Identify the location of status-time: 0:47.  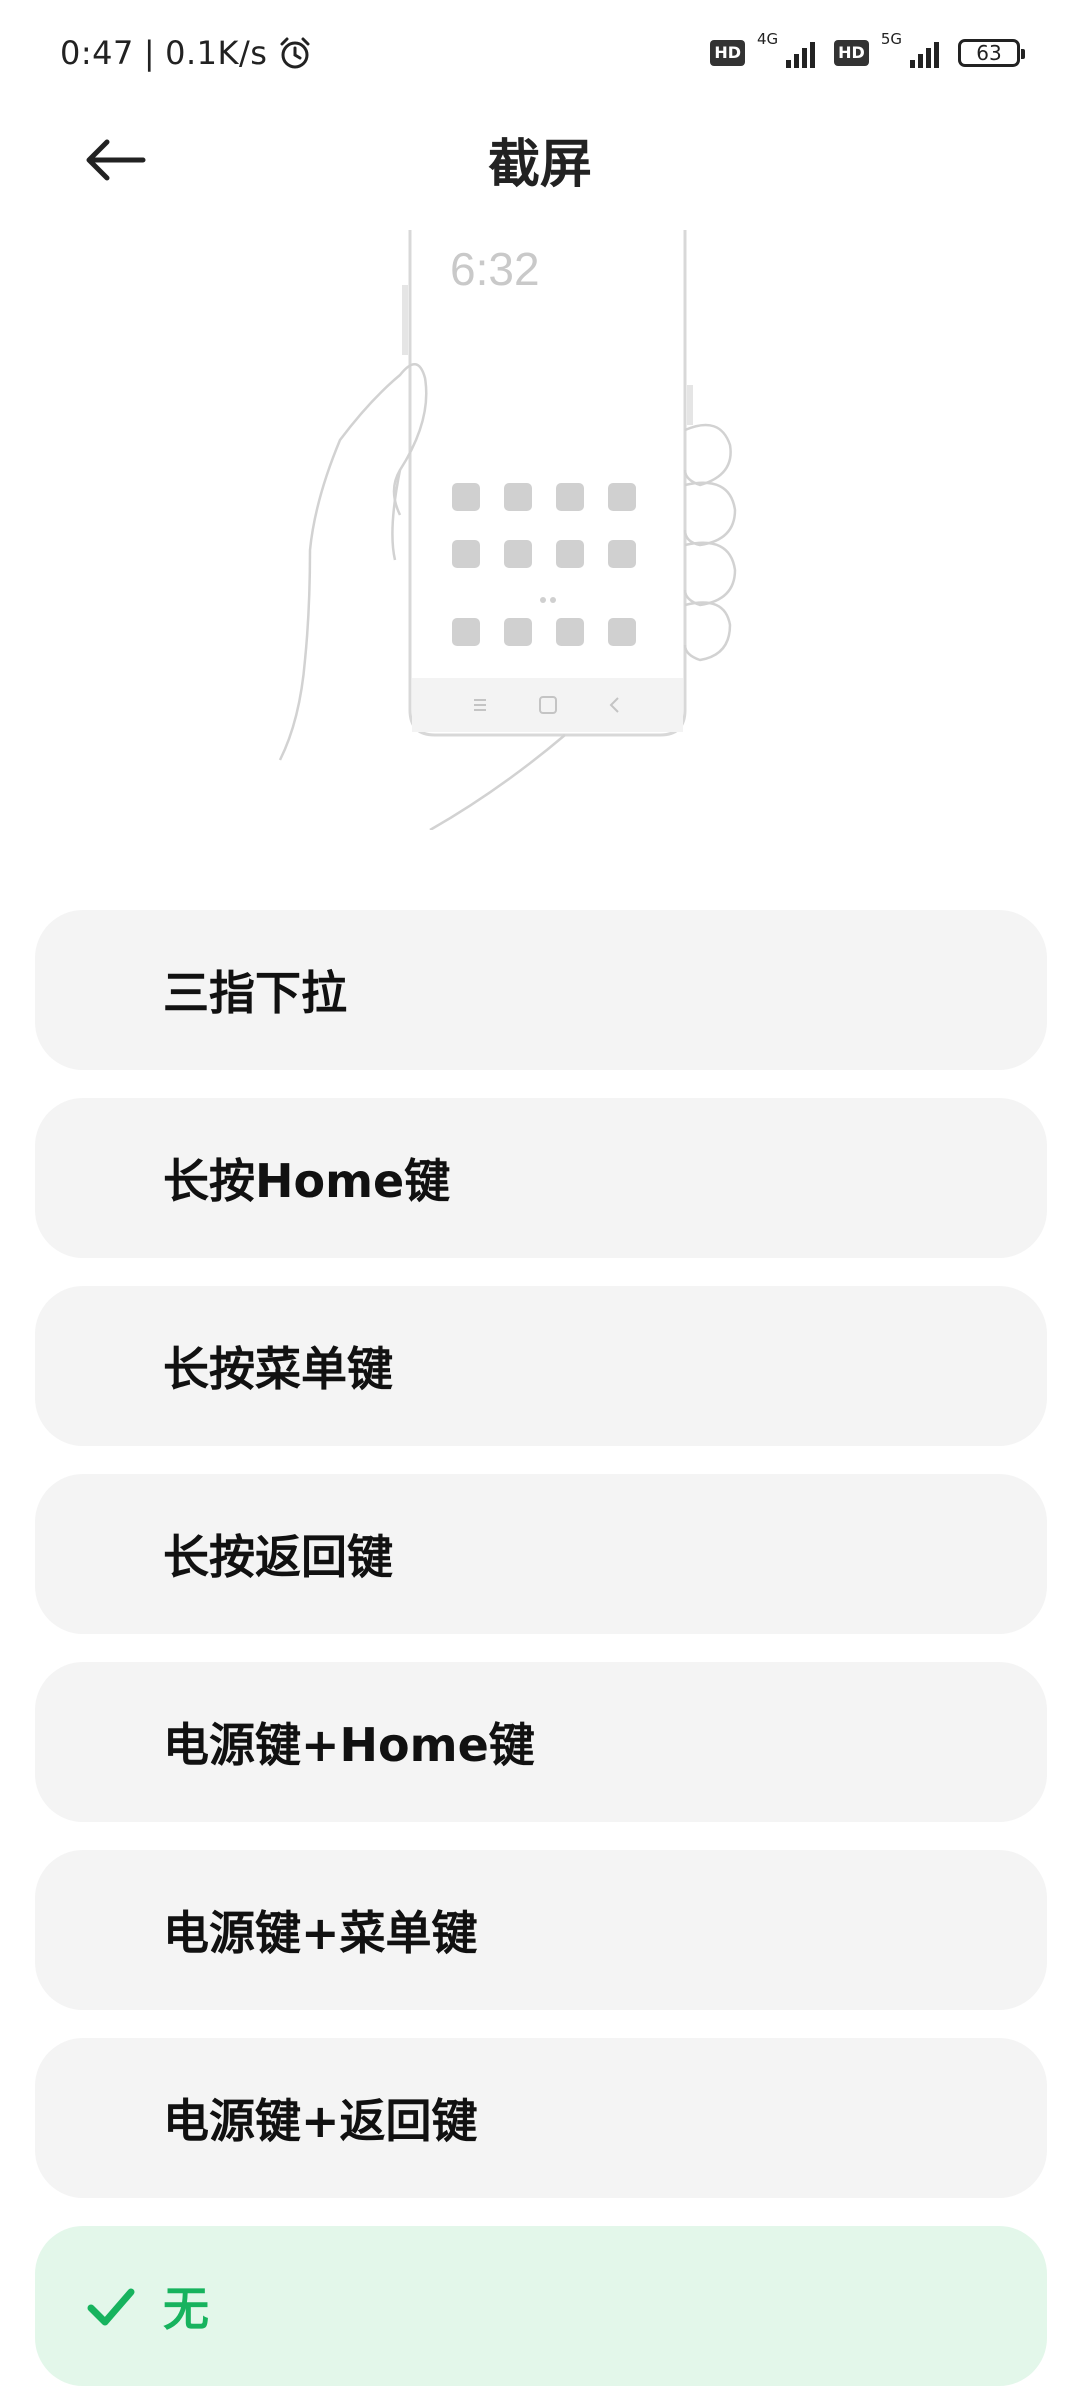
(97, 52).